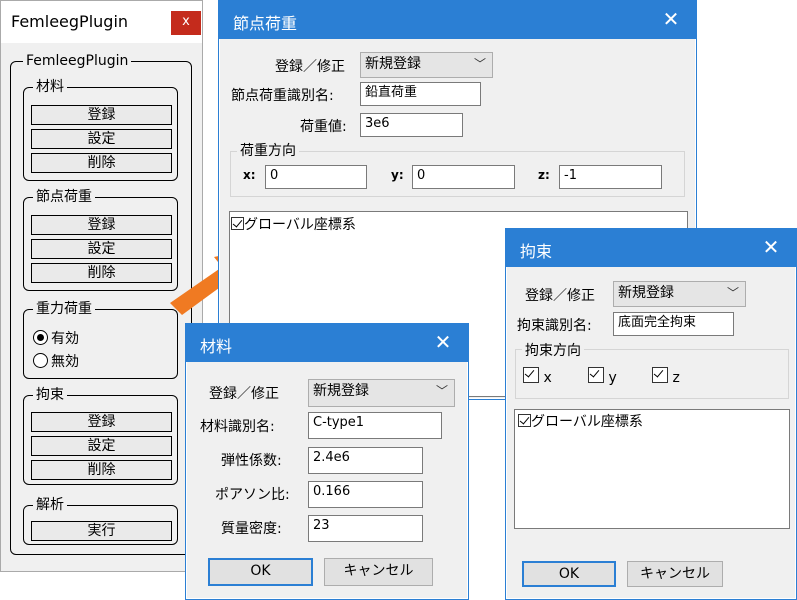 The height and width of the screenshot is (600, 797). Describe the element at coordinates (771, 247) in the screenshot. I see `constraint-close-icon: ✕` at that location.